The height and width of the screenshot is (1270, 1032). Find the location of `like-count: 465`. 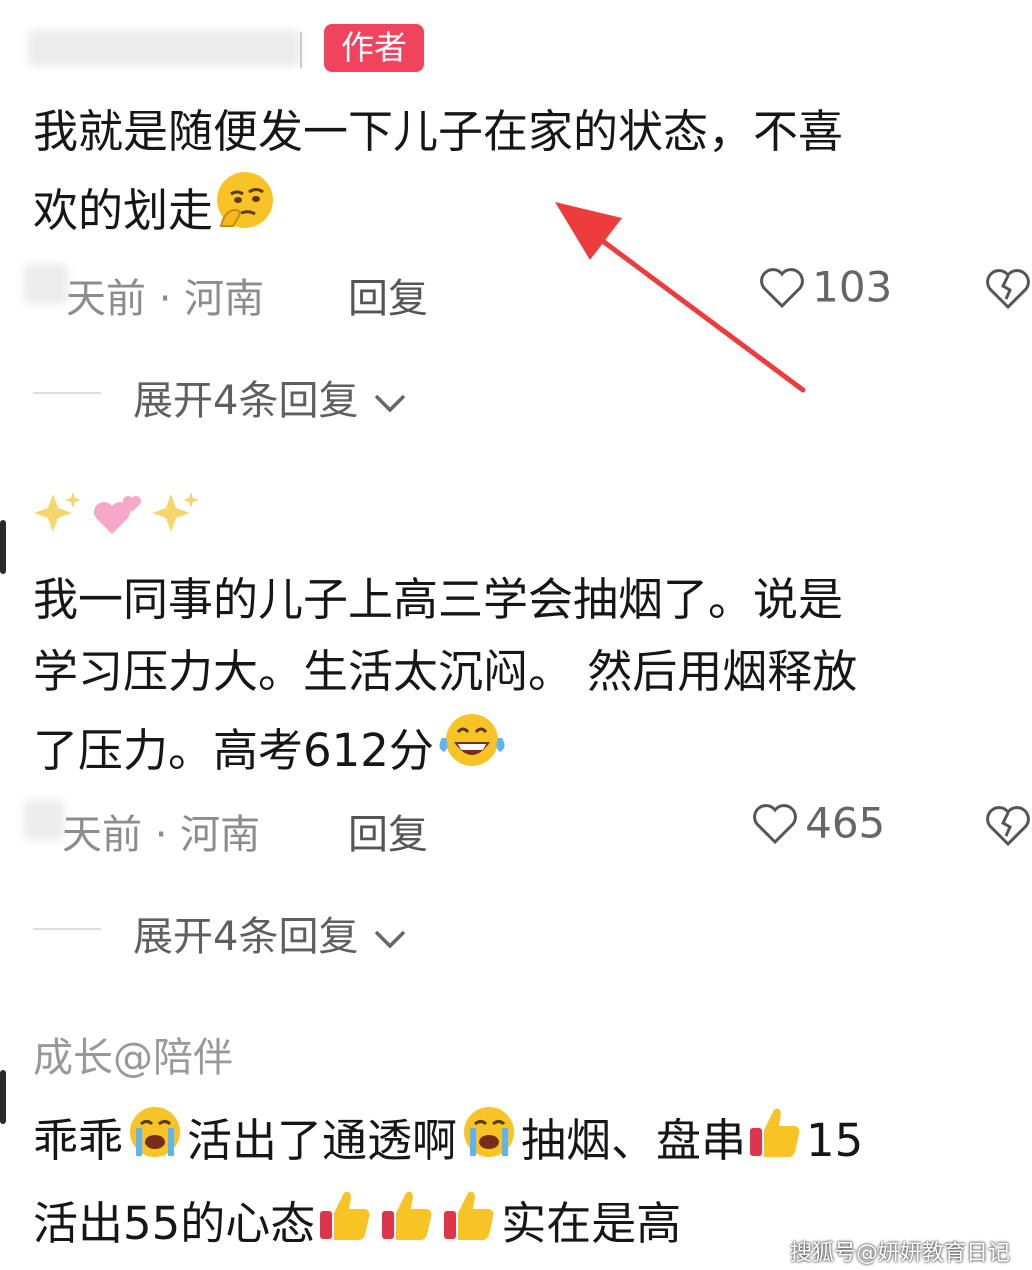

like-count: 465 is located at coordinates (845, 823).